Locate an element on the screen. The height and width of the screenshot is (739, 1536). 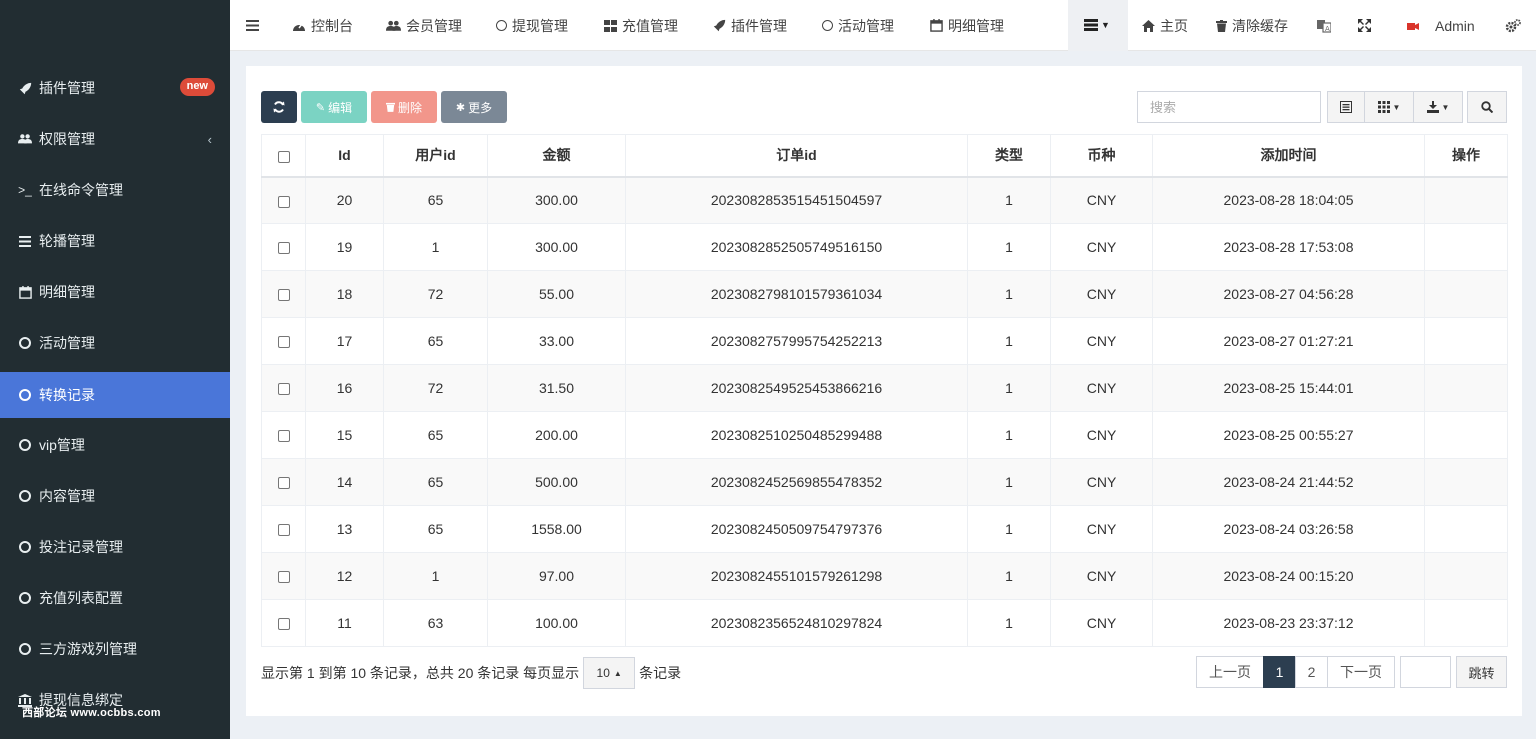
sidebar-toggle is located at coordinates (252, 25).